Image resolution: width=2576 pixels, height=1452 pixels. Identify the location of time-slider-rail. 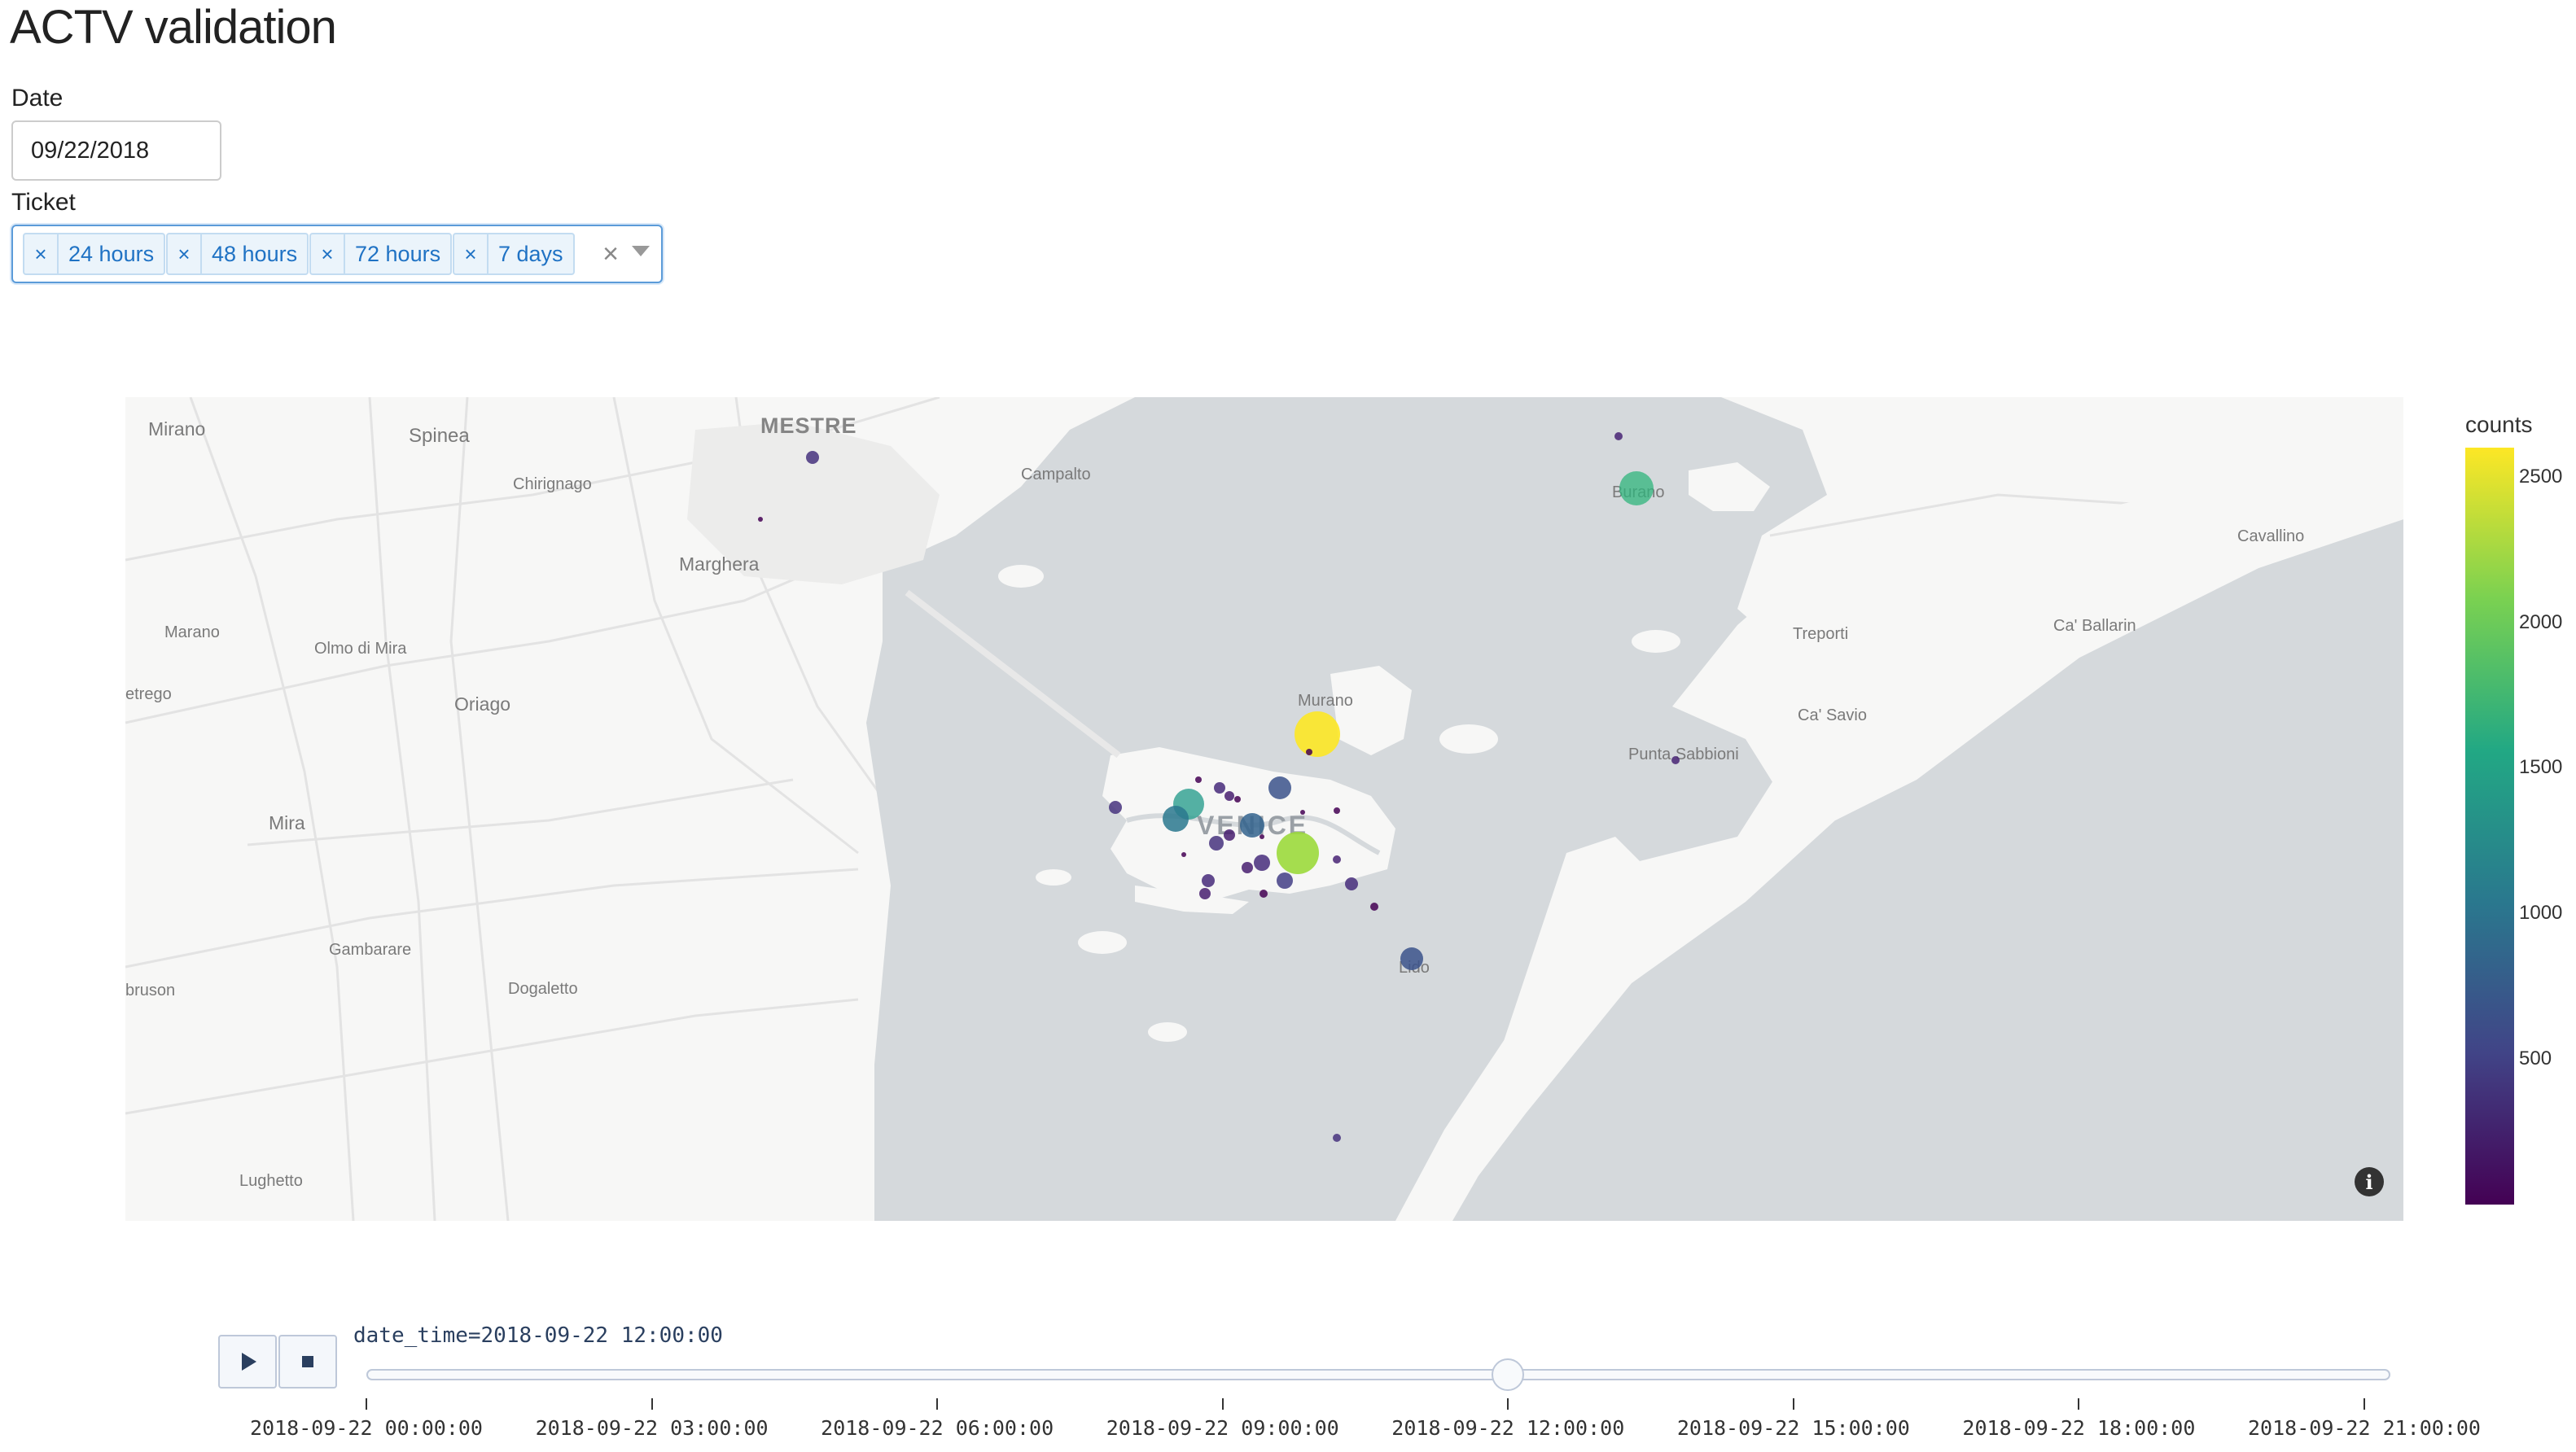
(1378, 1374).